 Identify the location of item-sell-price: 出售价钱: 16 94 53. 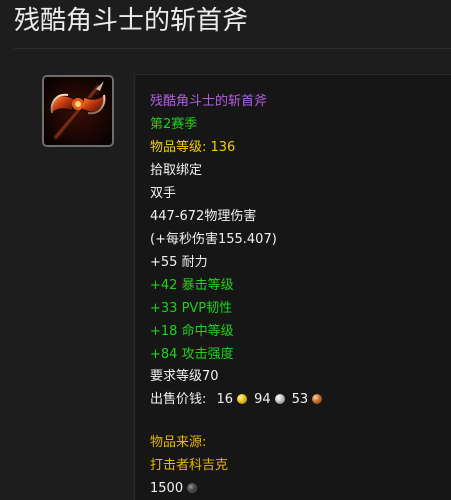
(239, 400).